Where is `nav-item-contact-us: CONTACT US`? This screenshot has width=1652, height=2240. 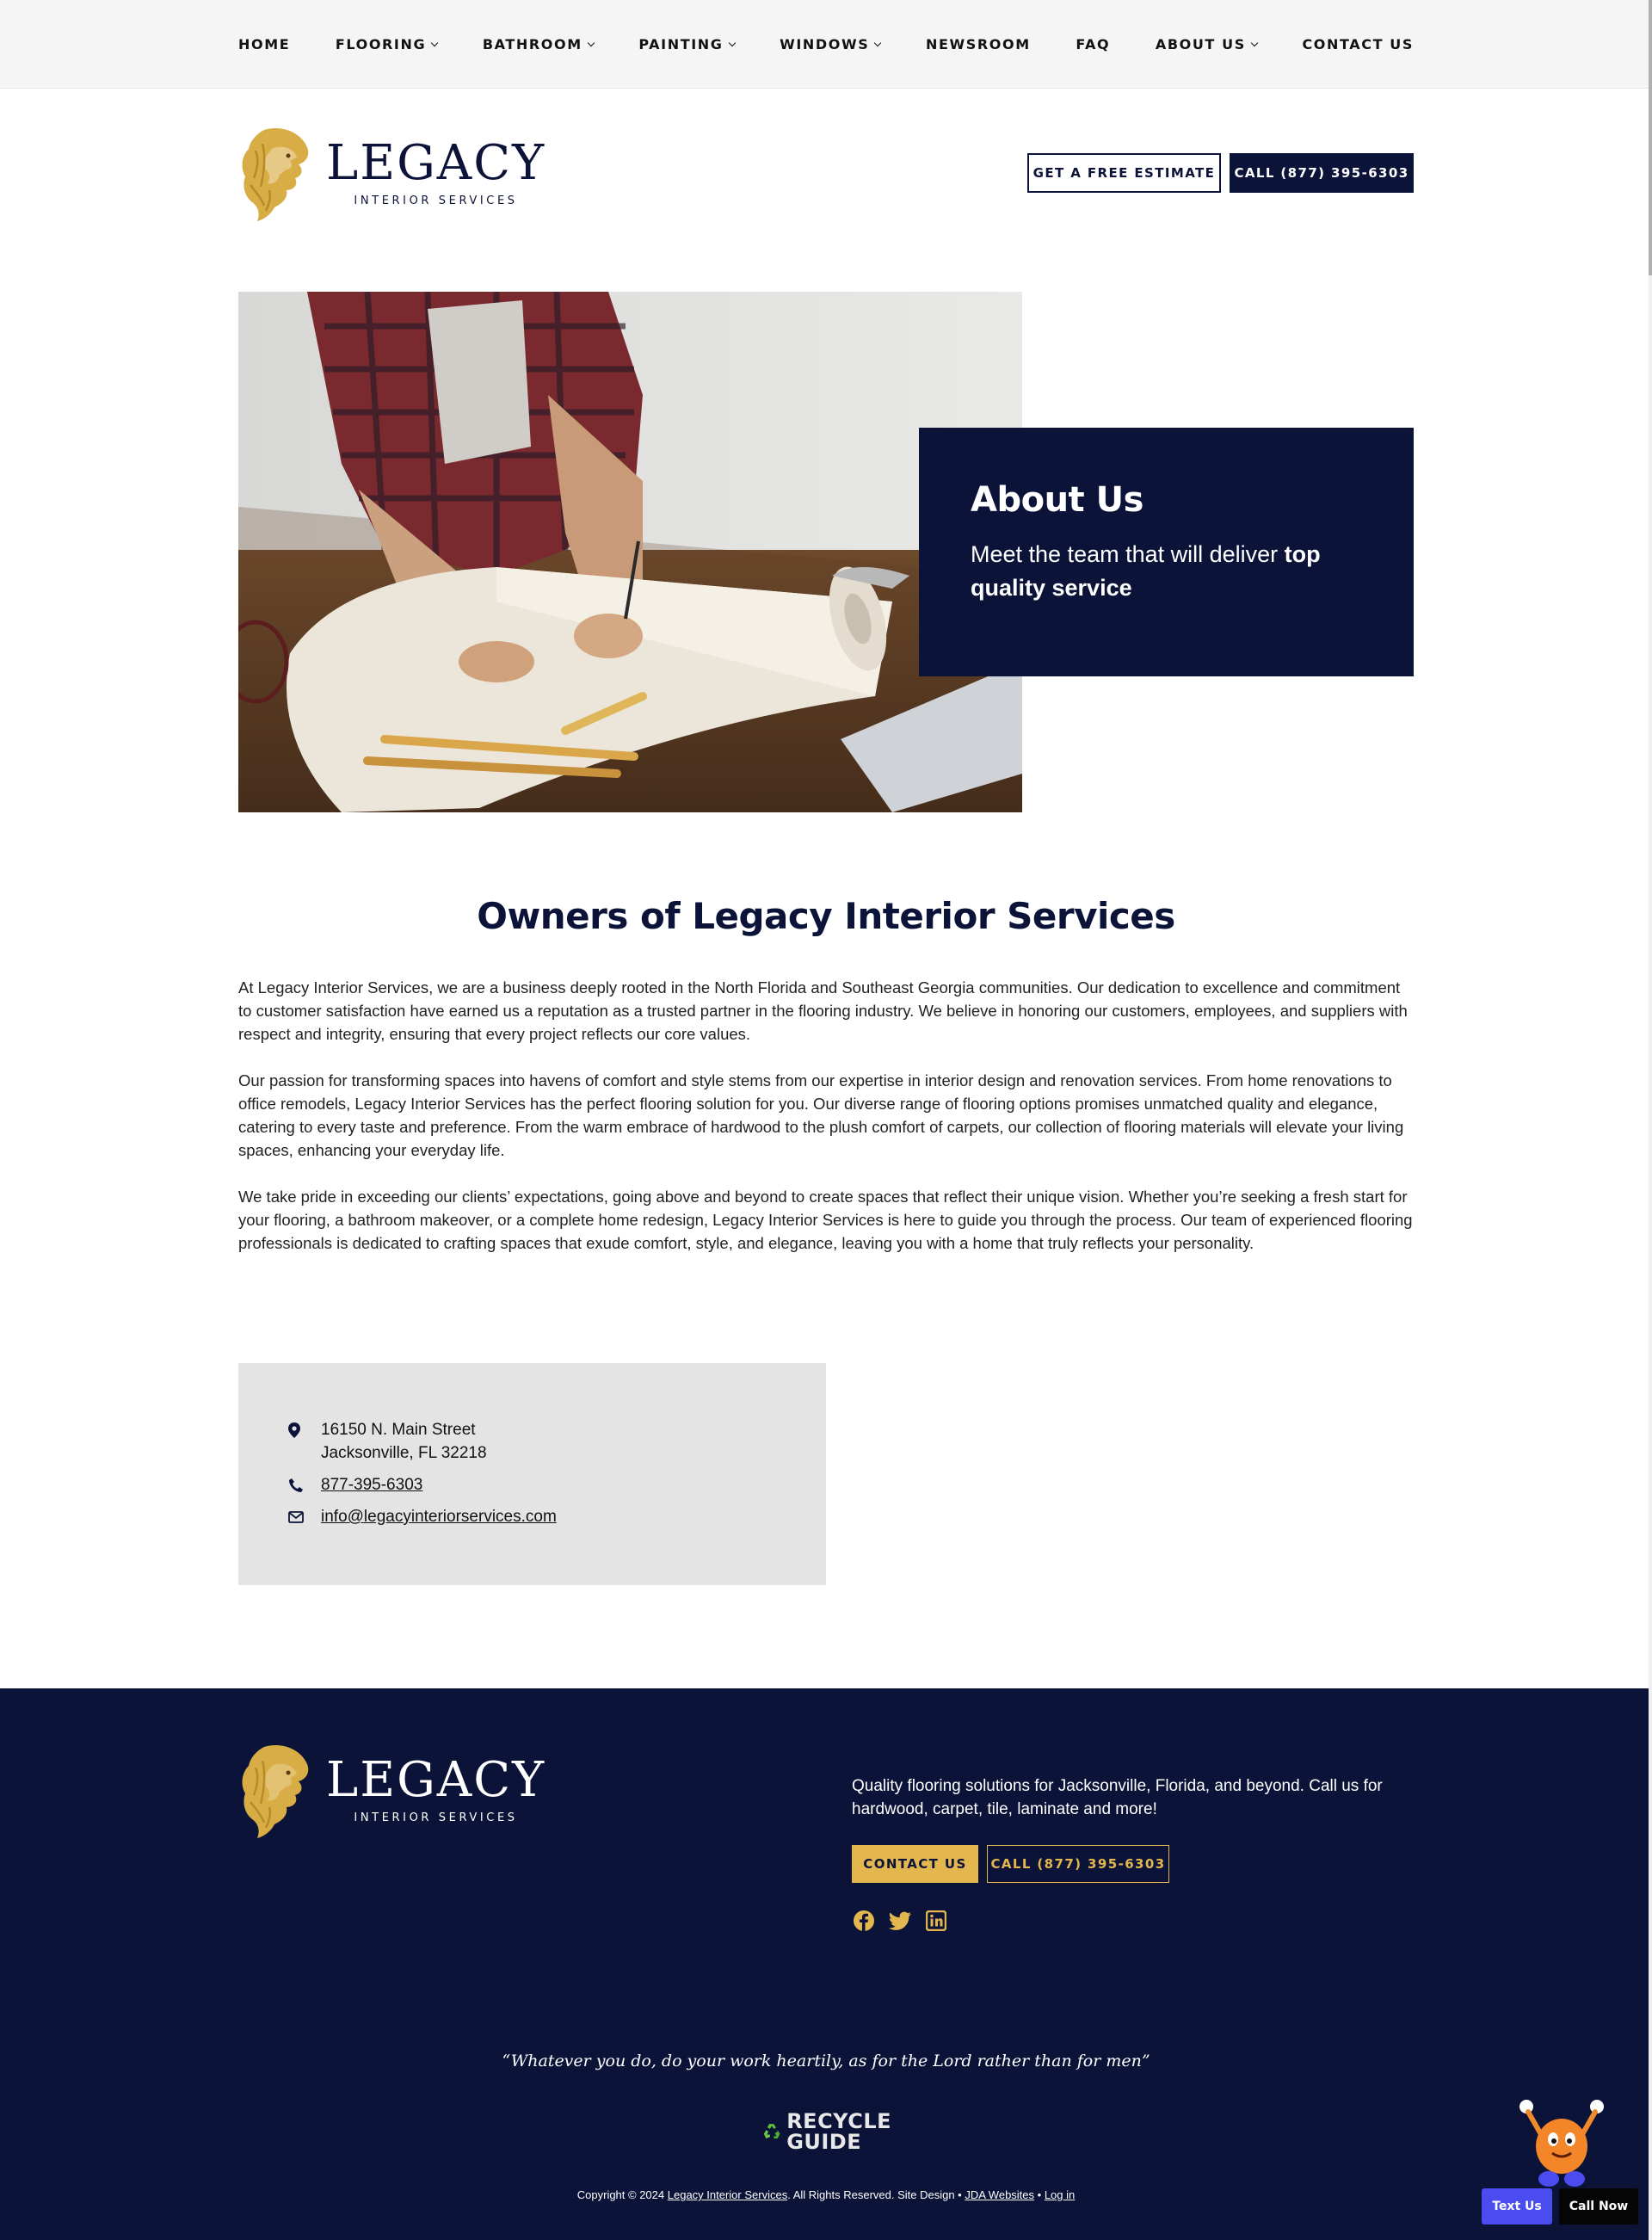 nav-item-contact-us: CONTACT US is located at coordinates (1358, 44).